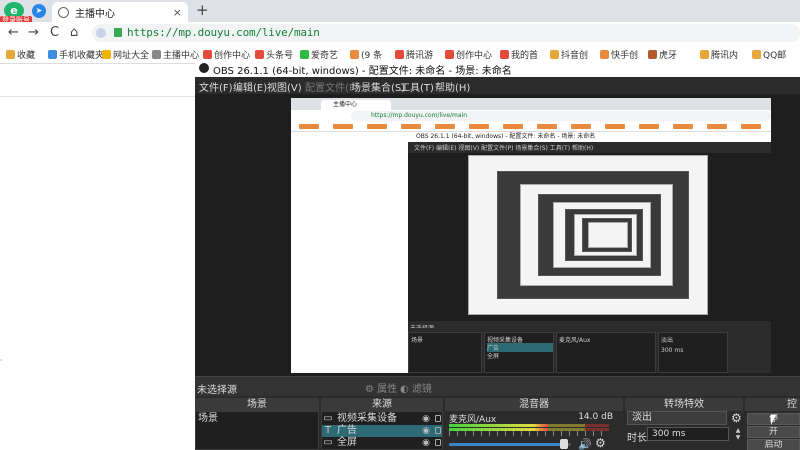 Image resolution: width=800 pixels, height=450 pixels. Describe the element at coordinates (369, 389) in the screenshot. I see `gear-icon: ⚙` at that location.